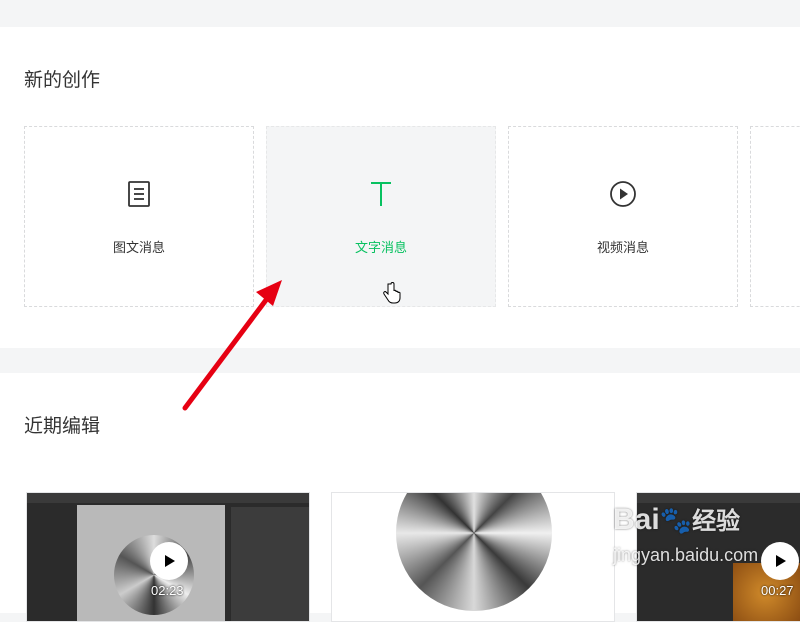 Image resolution: width=800 pixels, height=622 pixels. I want to click on text-message-card: 文字消息, so click(381, 216).